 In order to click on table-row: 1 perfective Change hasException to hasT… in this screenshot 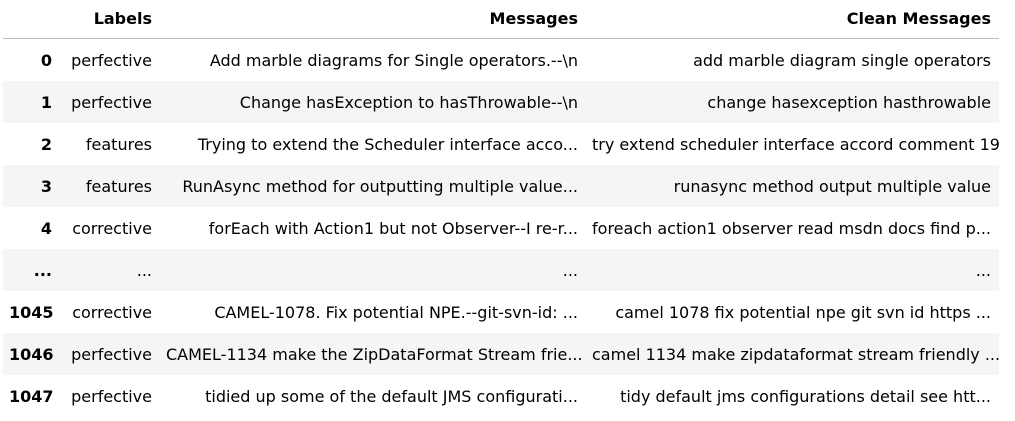, I will do `click(501, 102)`.